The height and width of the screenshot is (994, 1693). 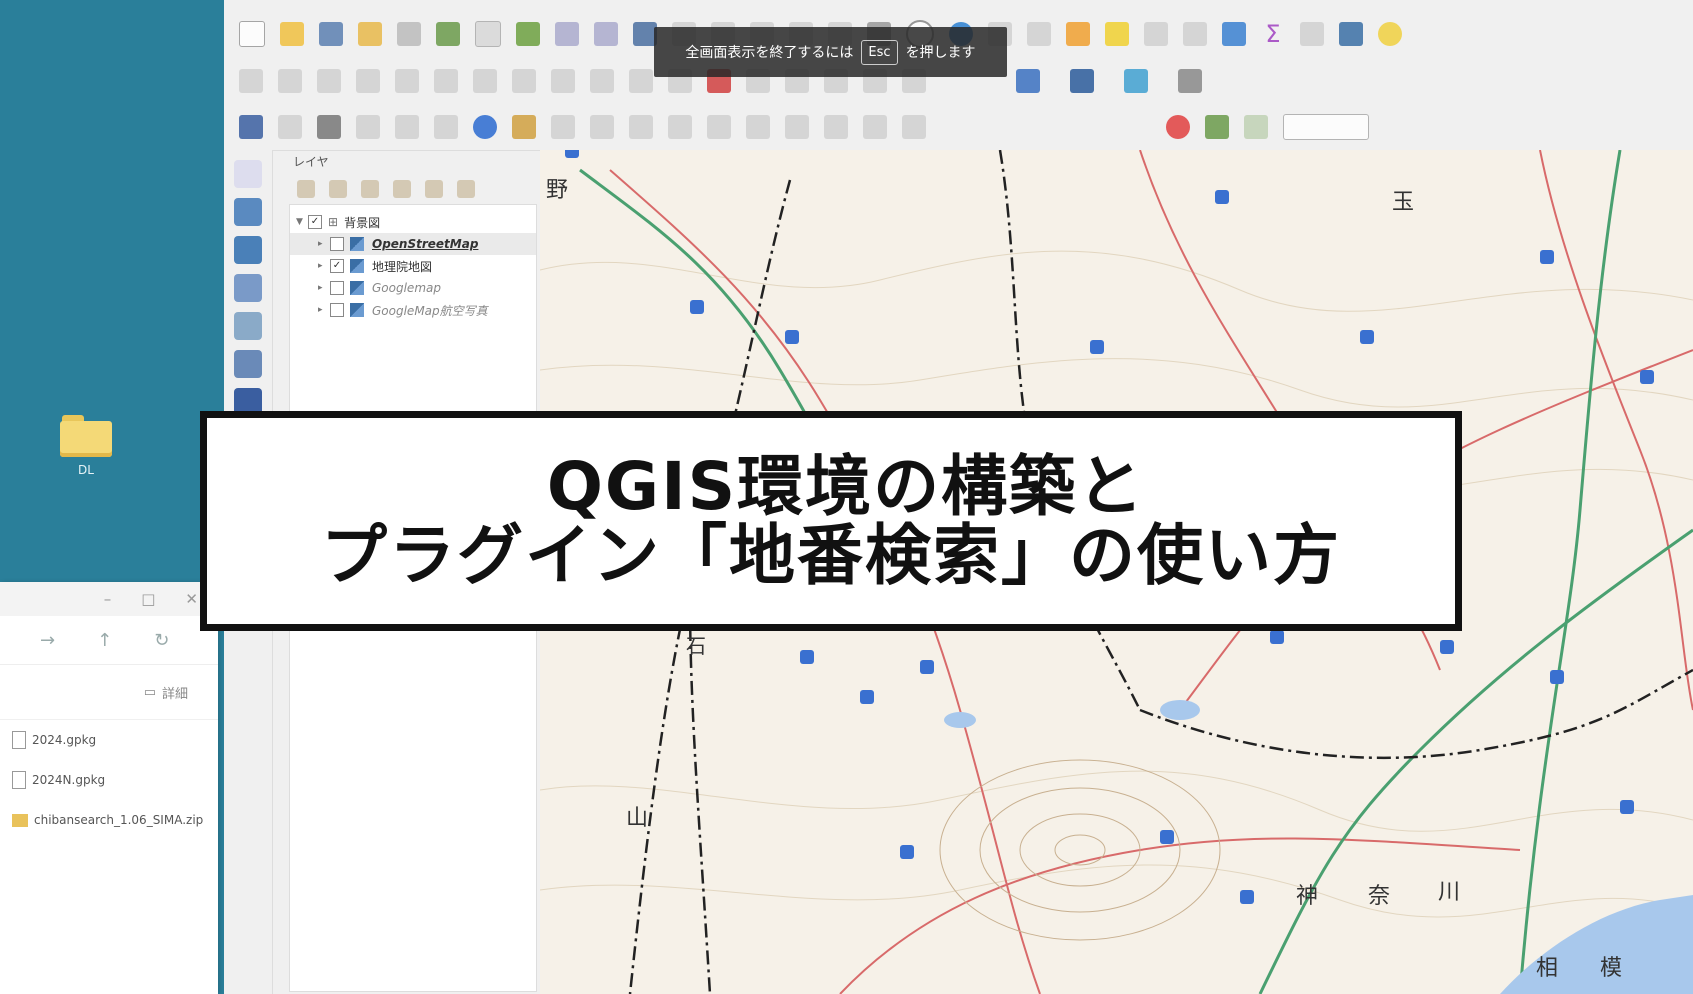 What do you see at coordinates (485, 127) in the screenshot?
I see `info-icon` at bounding box center [485, 127].